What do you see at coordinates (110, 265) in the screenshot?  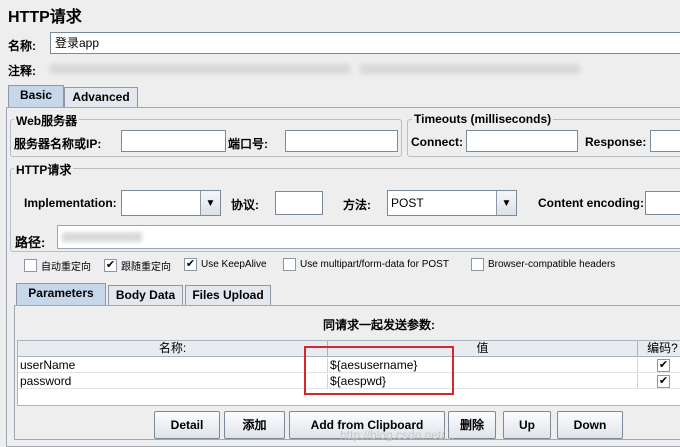 I see `follow-redirect-checkbox: ✔` at bounding box center [110, 265].